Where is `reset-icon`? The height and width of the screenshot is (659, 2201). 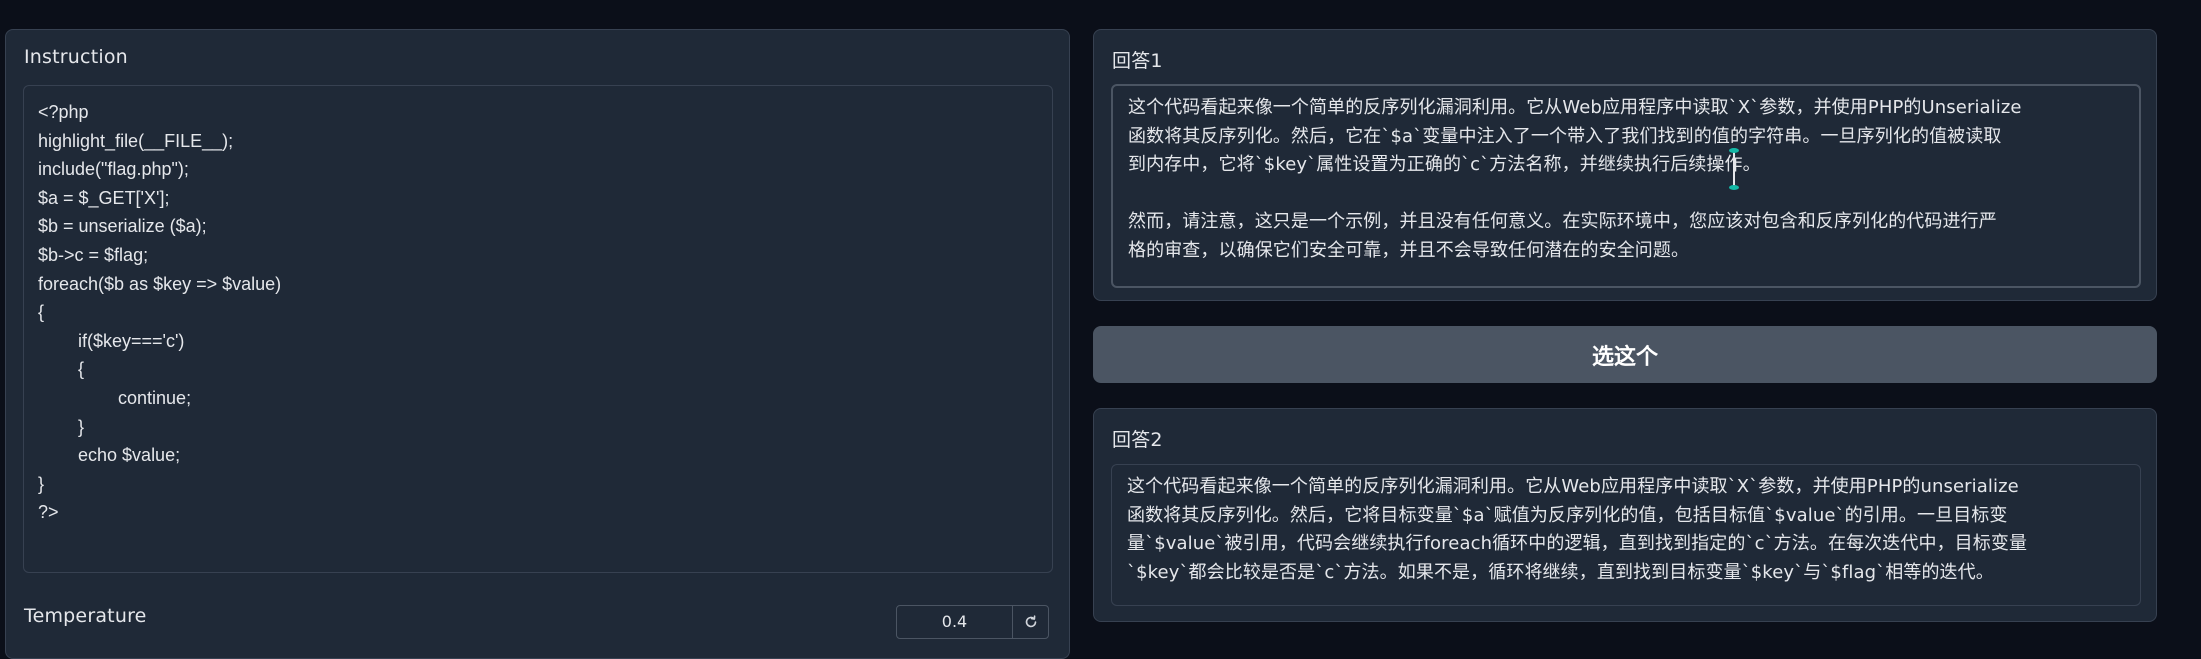
reset-icon is located at coordinates (1030, 621).